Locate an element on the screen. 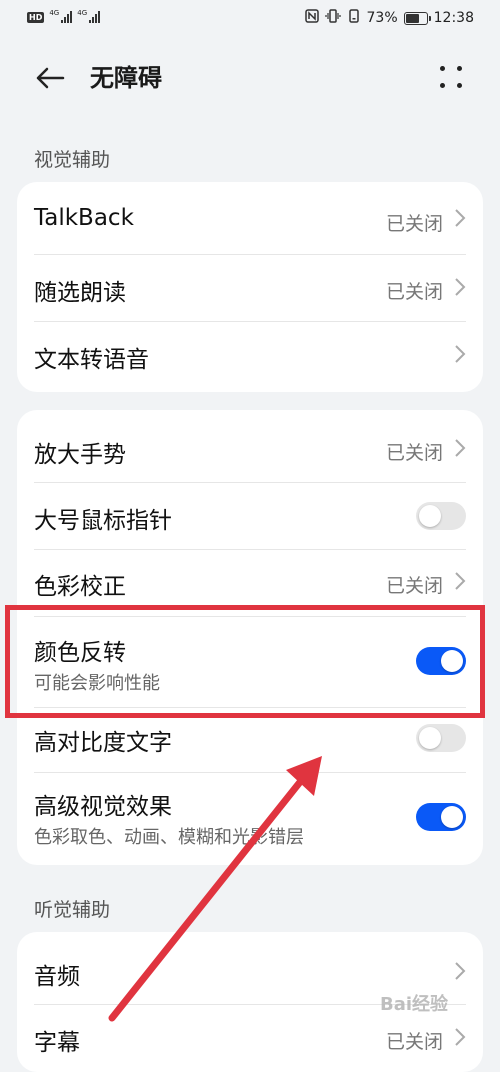  vibrate-mode-icon is located at coordinates (354, 18).